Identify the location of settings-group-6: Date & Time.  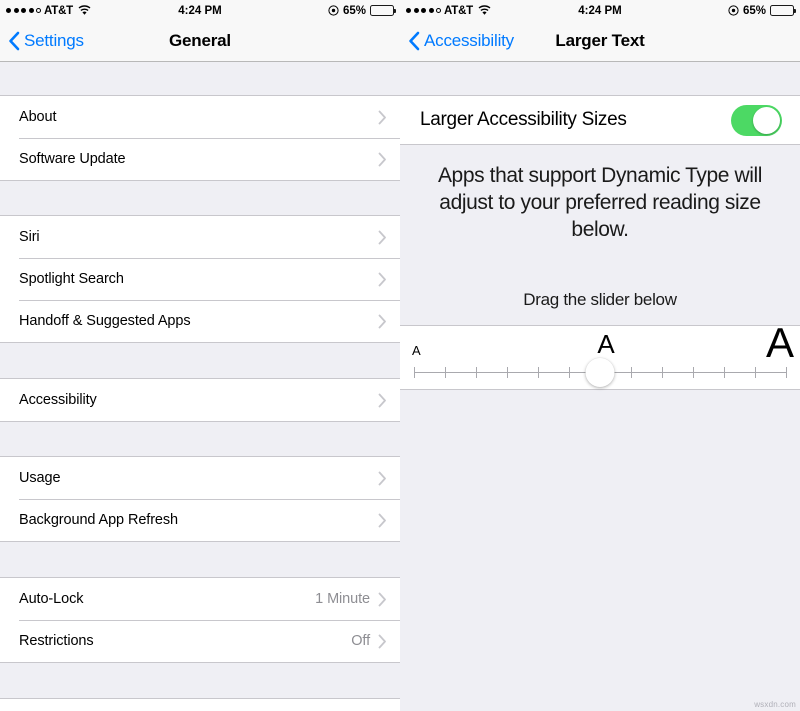
(200, 704).